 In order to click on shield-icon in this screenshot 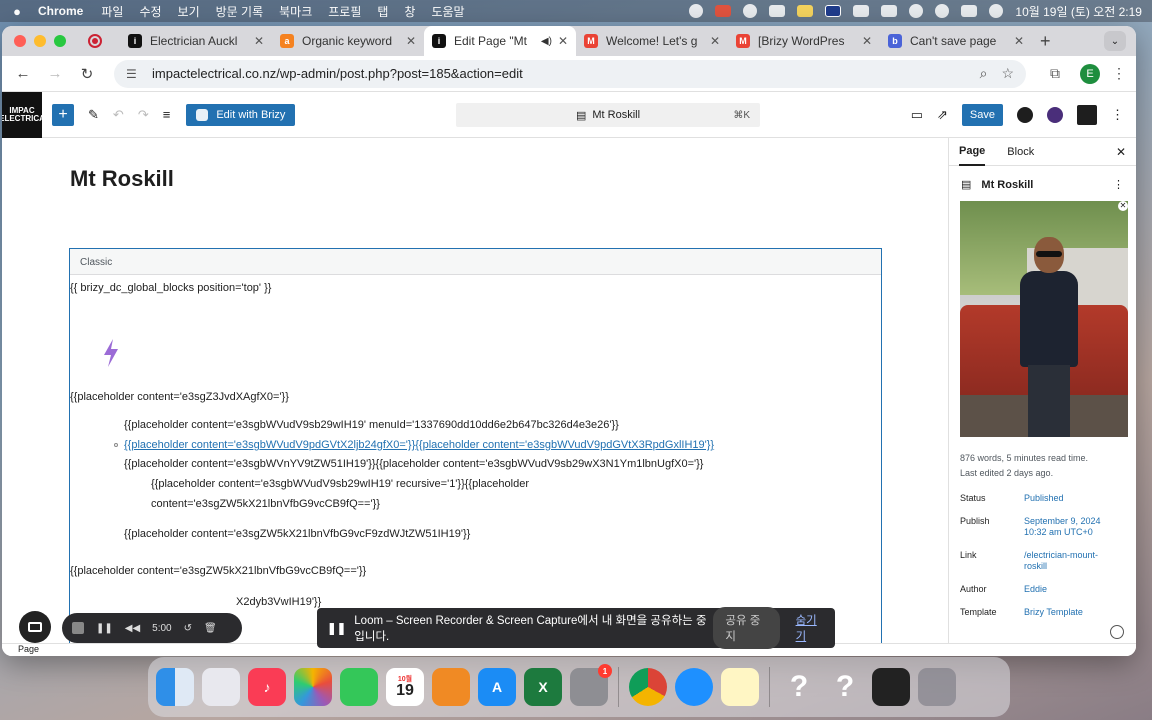, I will do `click(777, 11)`.